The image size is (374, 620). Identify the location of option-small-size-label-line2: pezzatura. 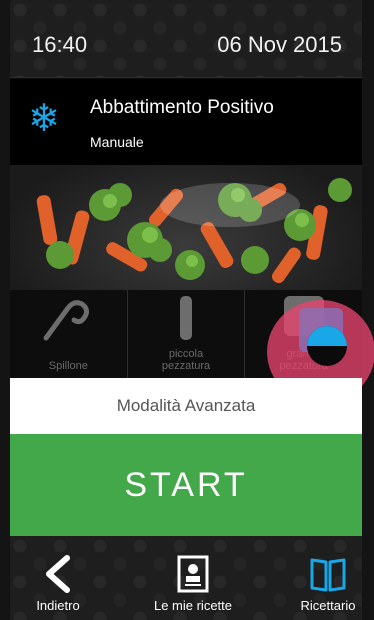
(186, 366).